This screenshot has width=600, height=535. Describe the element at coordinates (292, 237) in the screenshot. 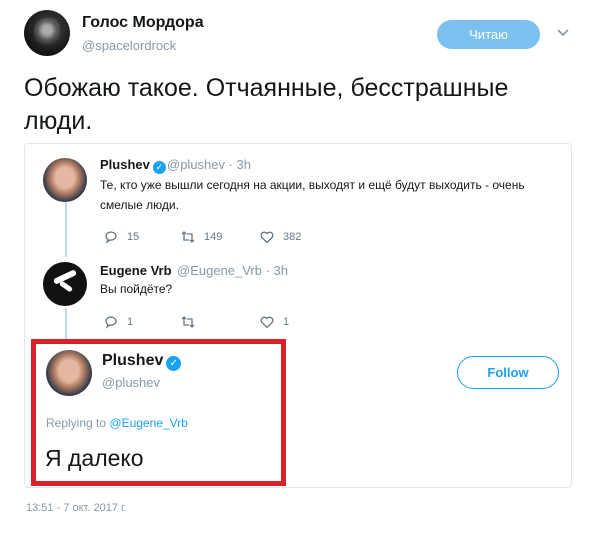

I see `like-count: 382` at that location.